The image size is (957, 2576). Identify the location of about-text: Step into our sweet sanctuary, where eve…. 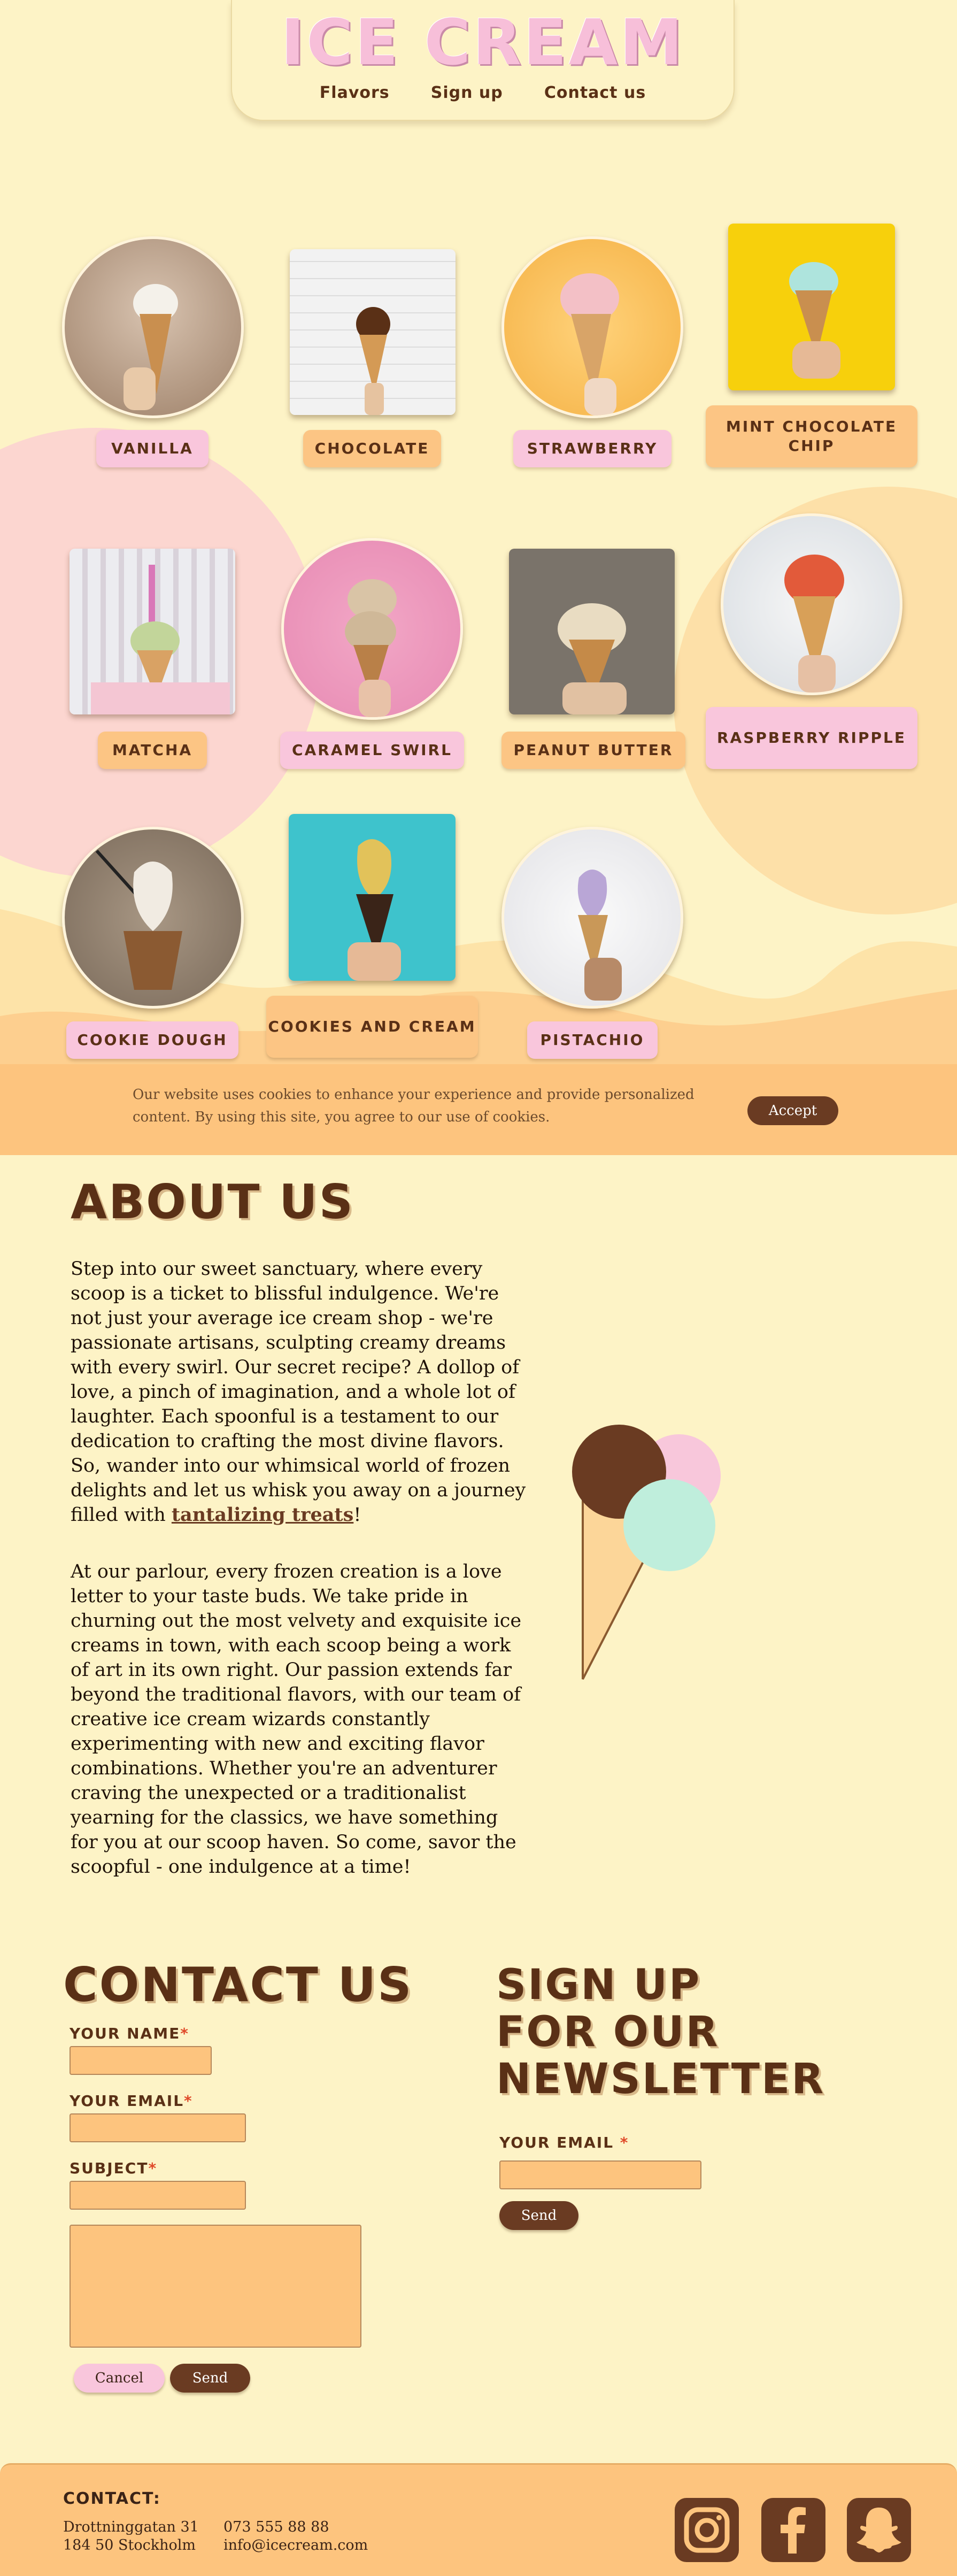
(298, 1392).